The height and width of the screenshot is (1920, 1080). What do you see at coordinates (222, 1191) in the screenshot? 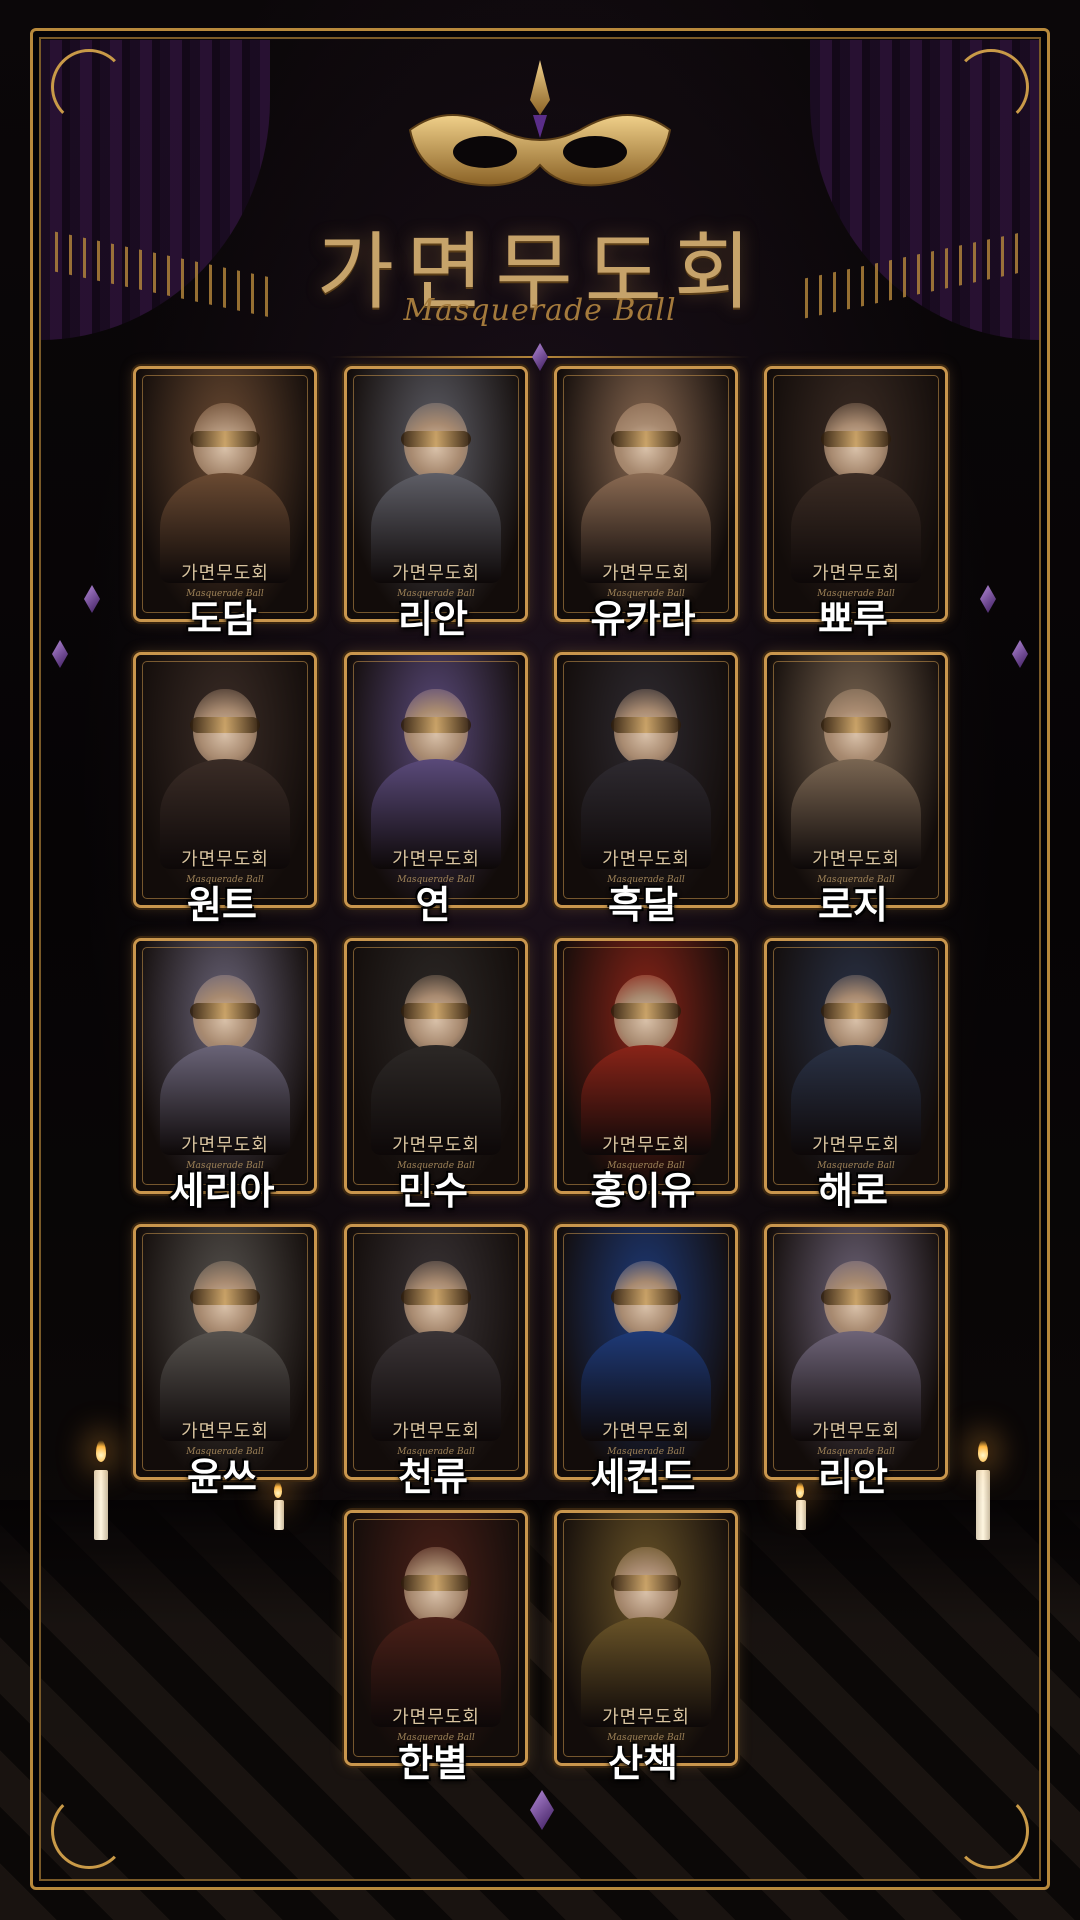
I see `character-name: 세리아` at bounding box center [222, 1191].